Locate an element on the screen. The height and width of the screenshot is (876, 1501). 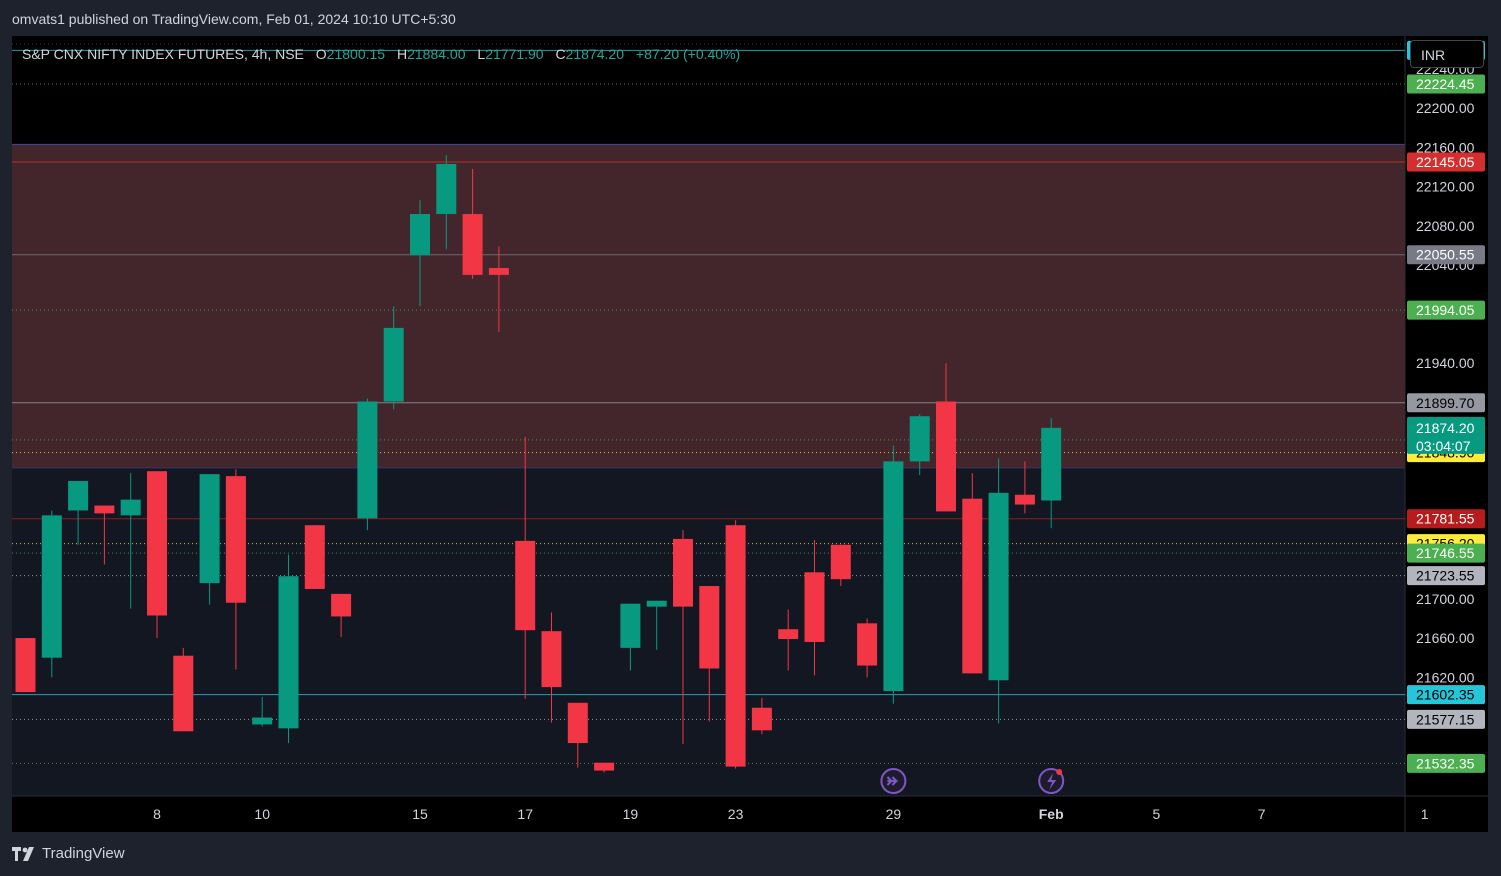
time-tick-label: 1 is located at coordinates (1425, 814).